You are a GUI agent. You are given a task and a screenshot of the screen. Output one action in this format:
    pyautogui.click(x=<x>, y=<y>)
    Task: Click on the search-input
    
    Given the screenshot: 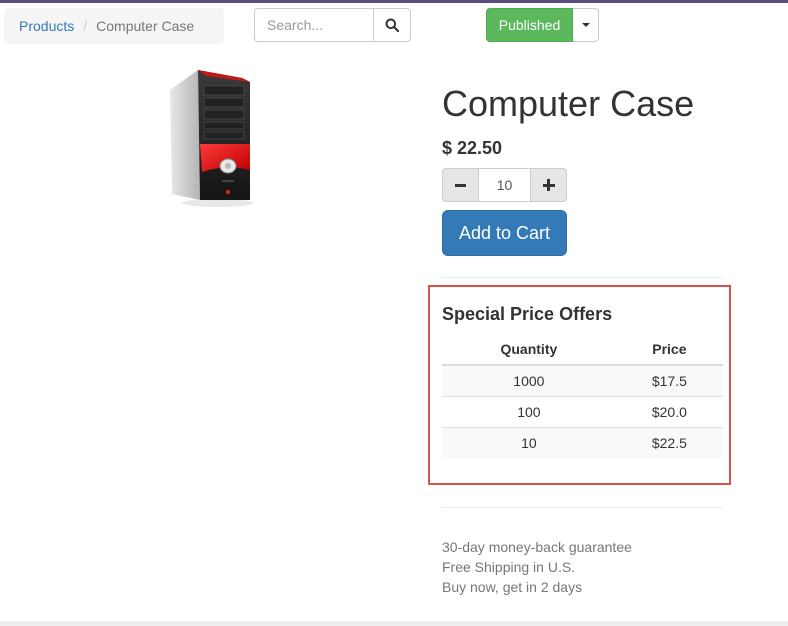 What is the action you would take?
    pyautogui.click(x=313, y=25)
    